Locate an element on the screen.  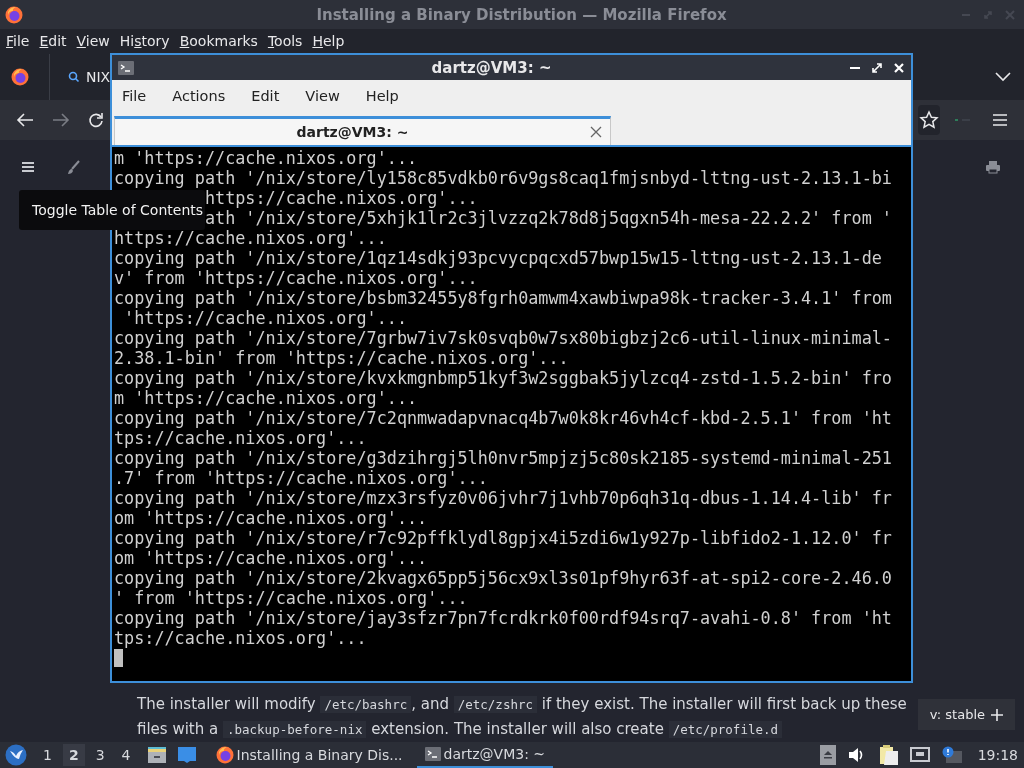
terminal-line: copying path '/nix/store/bsbm32455y8fgrh0amwm4xawbiwpa98k-tracker-3.4.1' from is located at coordinates (503, 298).